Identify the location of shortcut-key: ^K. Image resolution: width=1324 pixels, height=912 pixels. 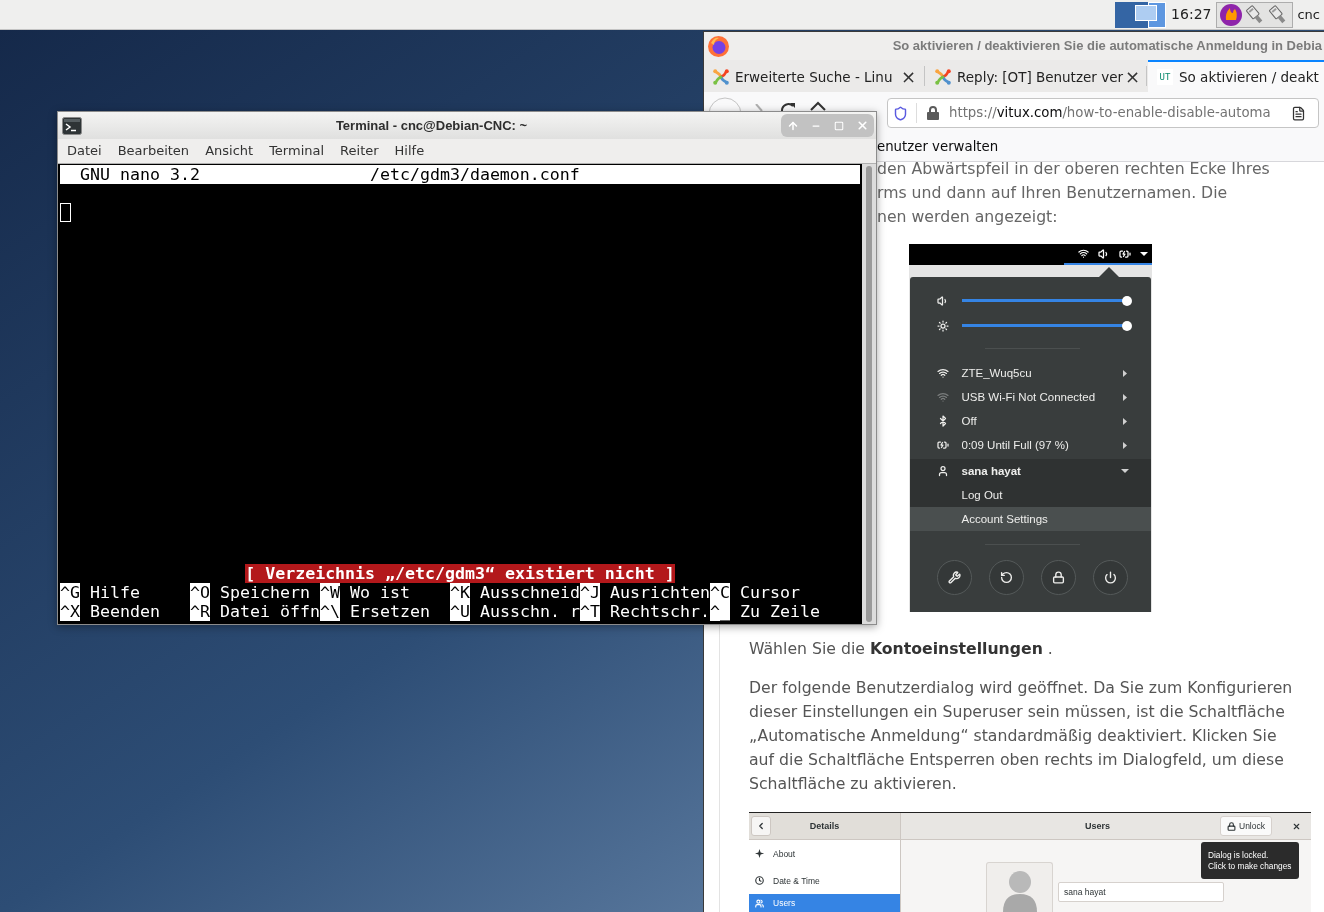
(460, 592).